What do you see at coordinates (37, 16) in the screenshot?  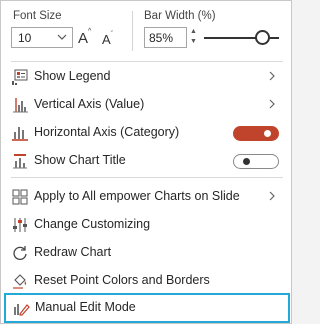 I see `font-size-label: Font Size` at bounding box center [37, 16].